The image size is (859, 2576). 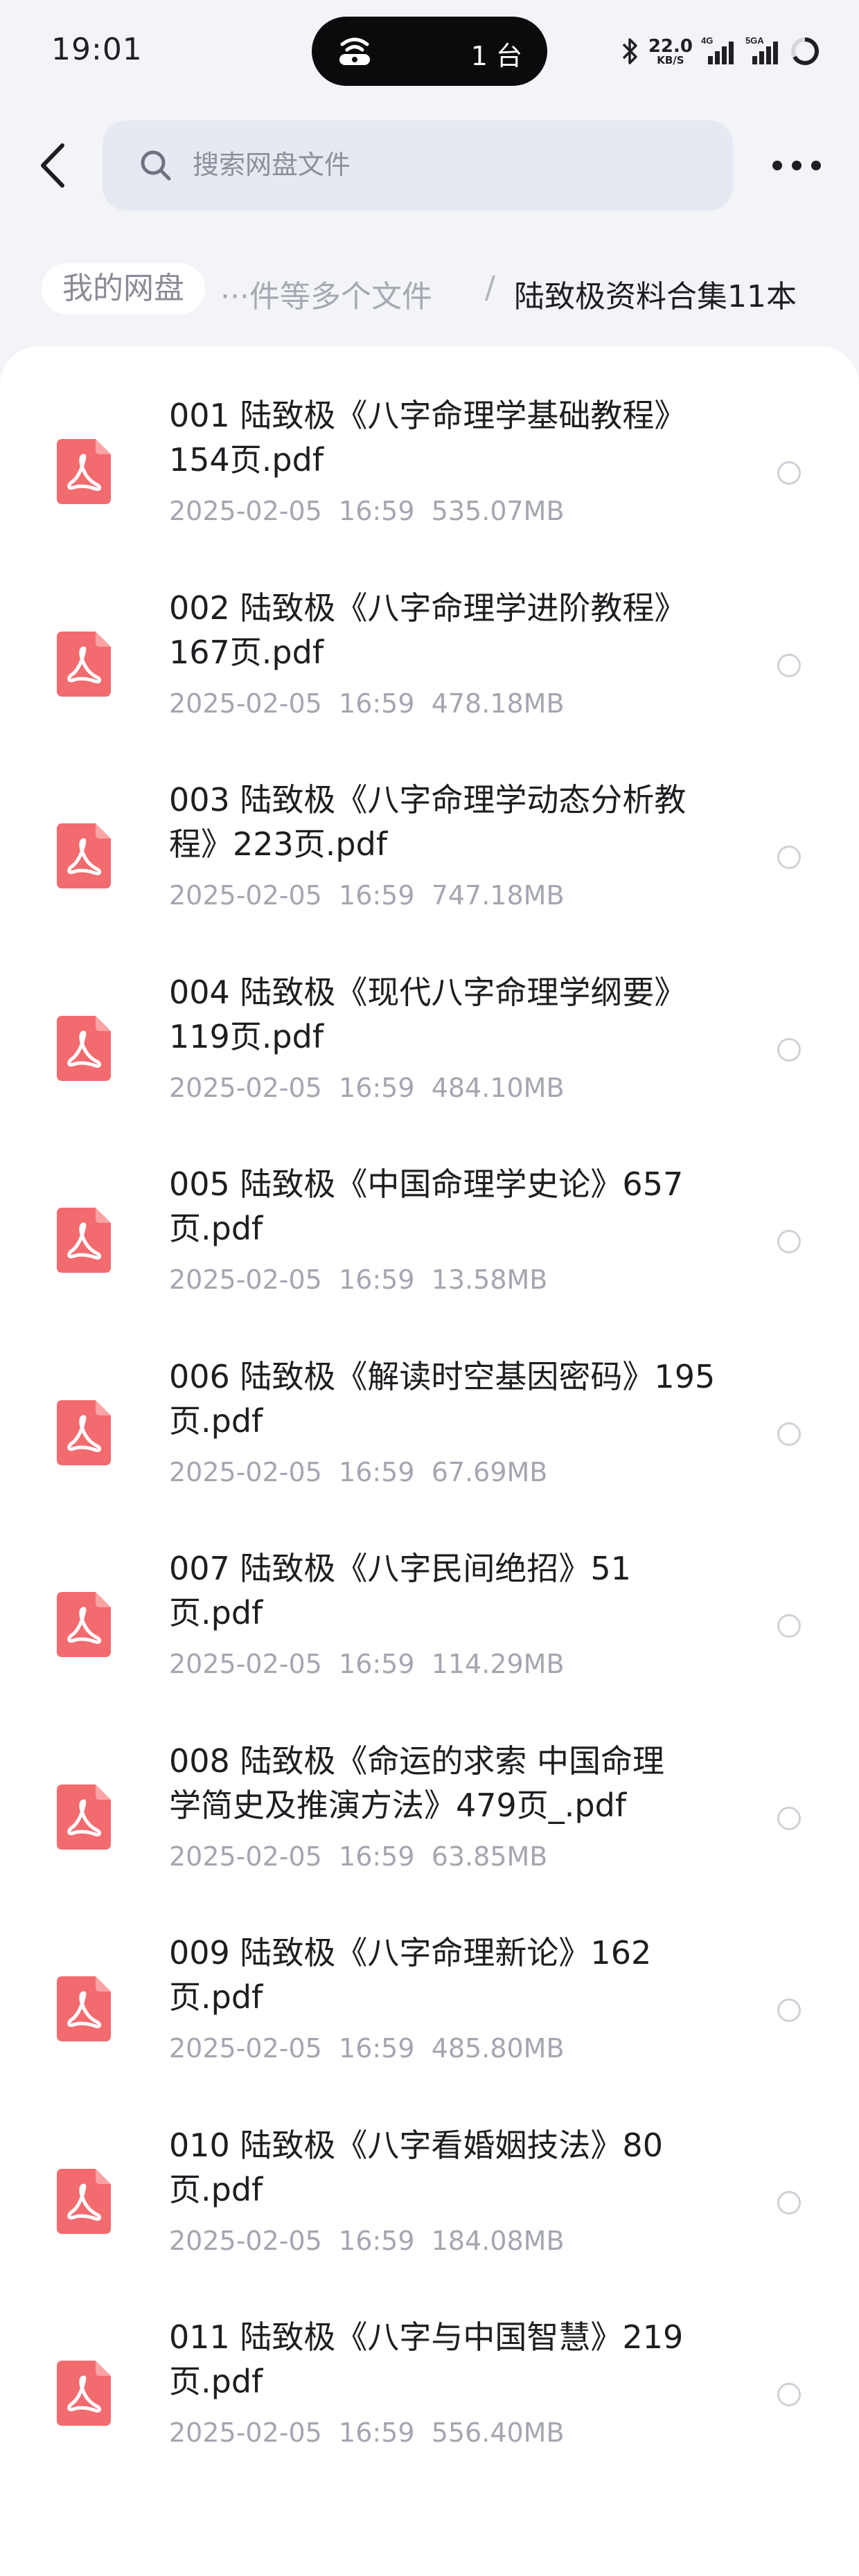 I want to click on file-name: 002 陆致极《八字命理学进阶教程》 167页.pdf, so click(x=456, y=630).